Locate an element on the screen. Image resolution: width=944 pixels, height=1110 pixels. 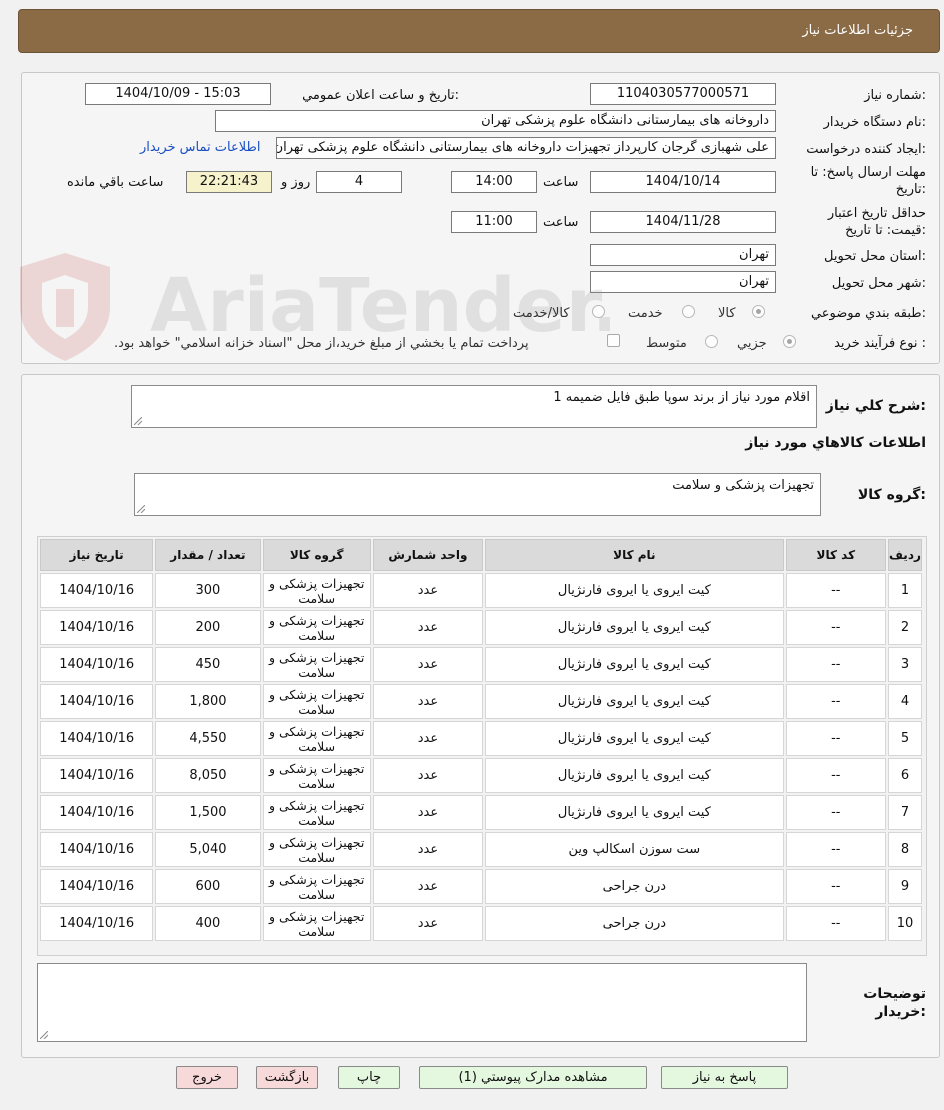
deadline-time-field: 14:00 is located at coordinates (494, 182).